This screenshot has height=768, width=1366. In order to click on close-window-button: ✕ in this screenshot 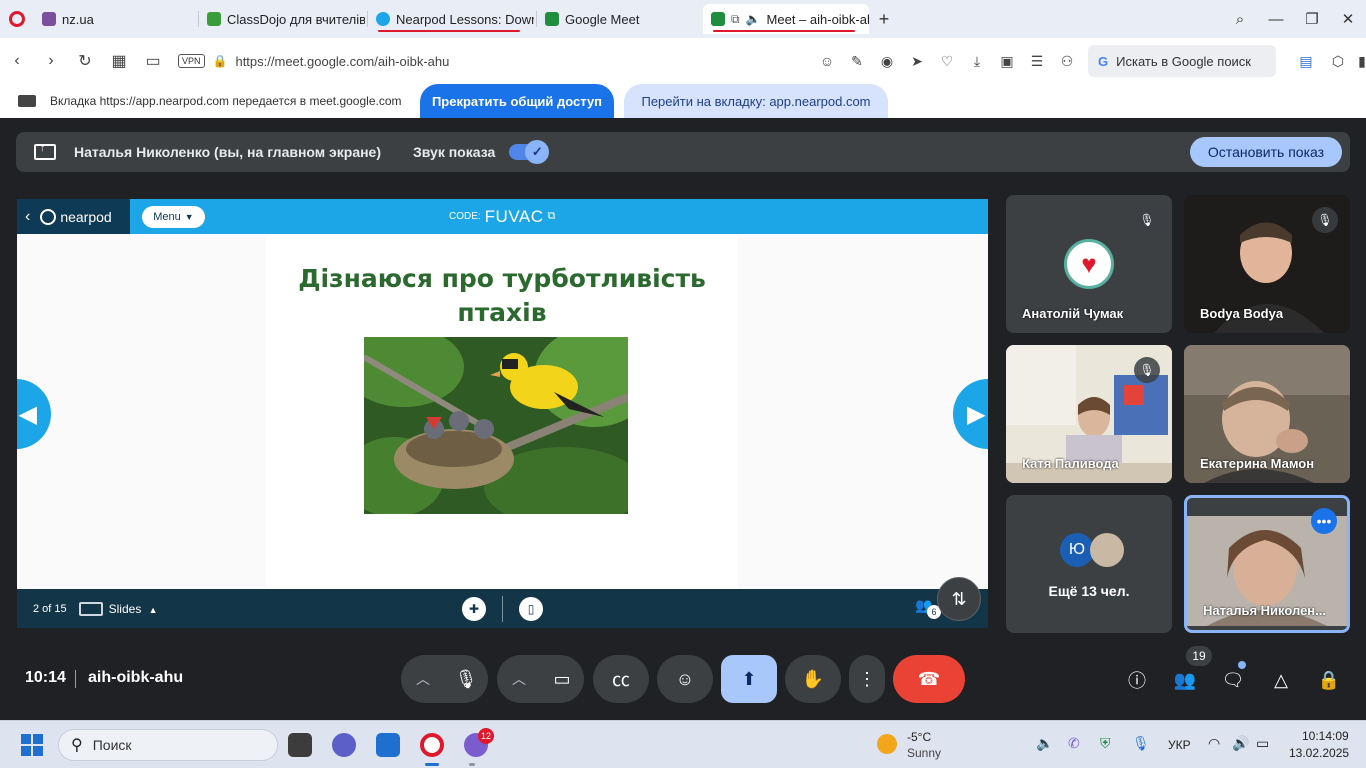, I will do `click(1348, 19)`.